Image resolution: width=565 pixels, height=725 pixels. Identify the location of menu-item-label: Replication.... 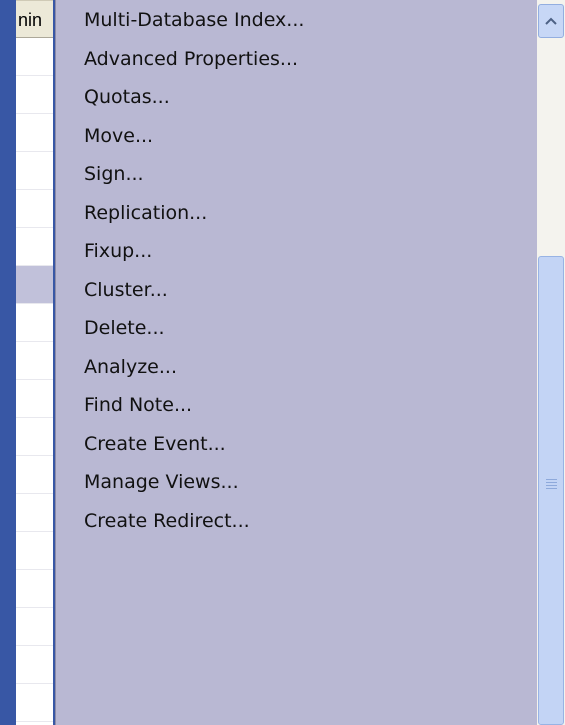
(146, 212).